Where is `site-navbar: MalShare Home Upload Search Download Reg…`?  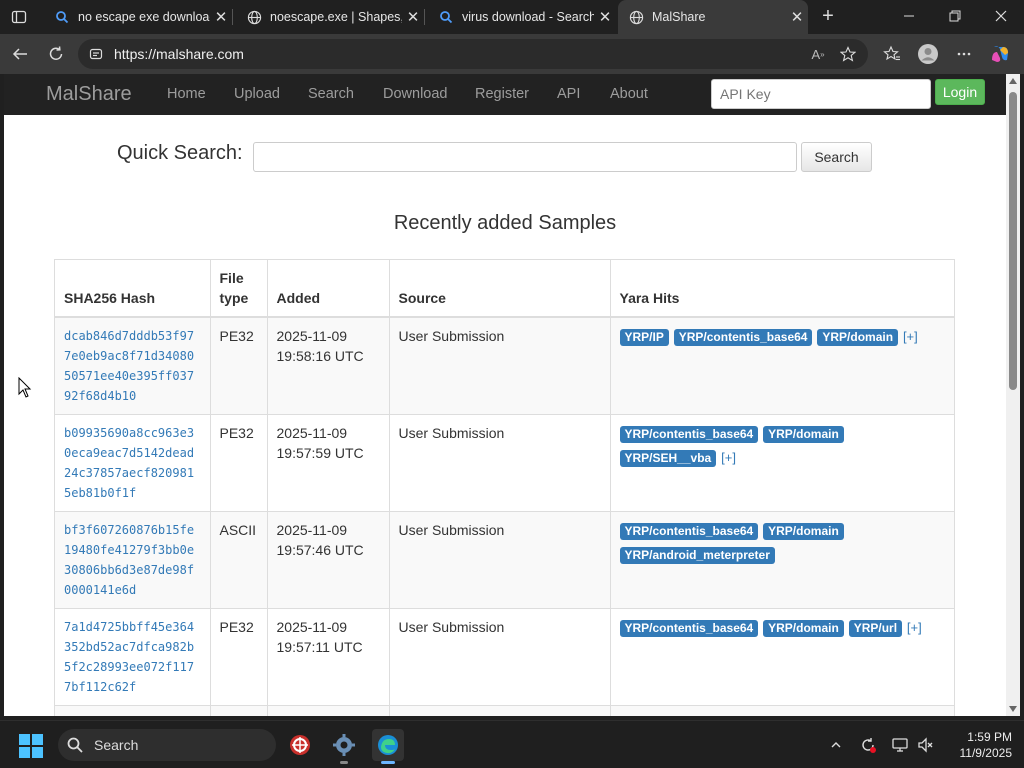 site-navbar: MalShare Home Upload Search Download Reg… is located at coordinates (505, 94).